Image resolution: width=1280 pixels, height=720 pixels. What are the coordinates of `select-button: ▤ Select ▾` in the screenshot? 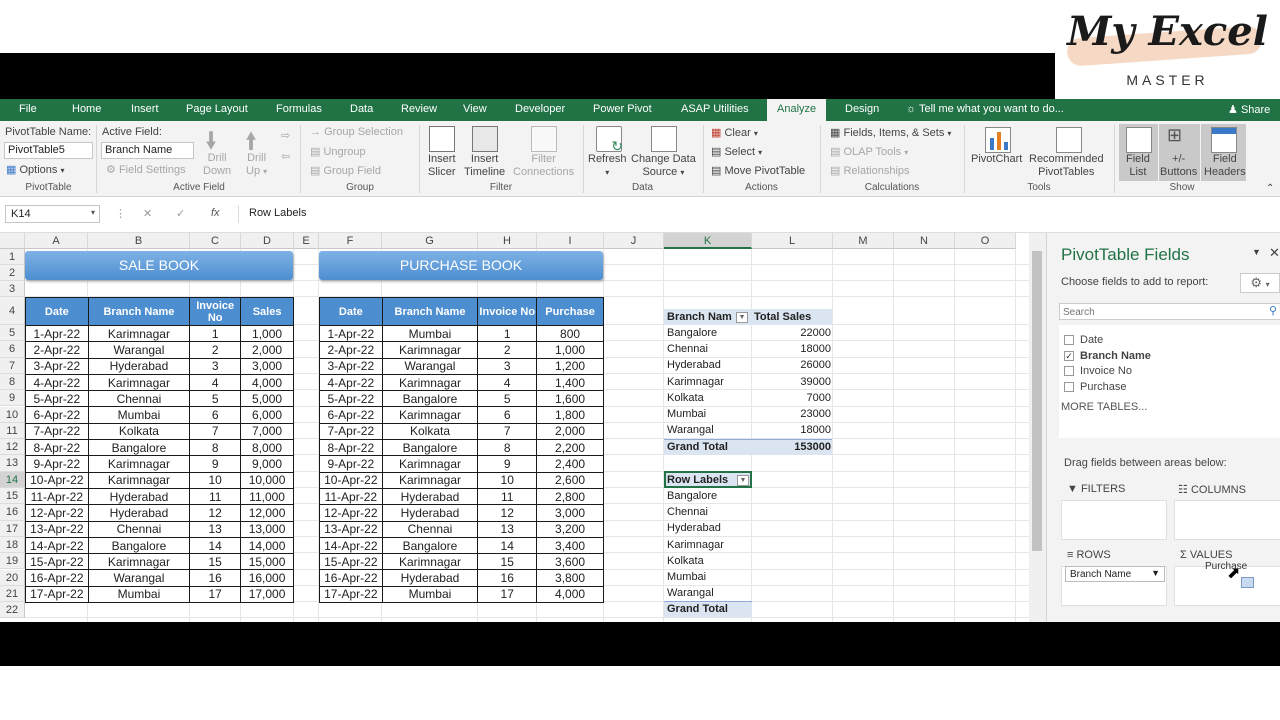 It's located at (736, 151).